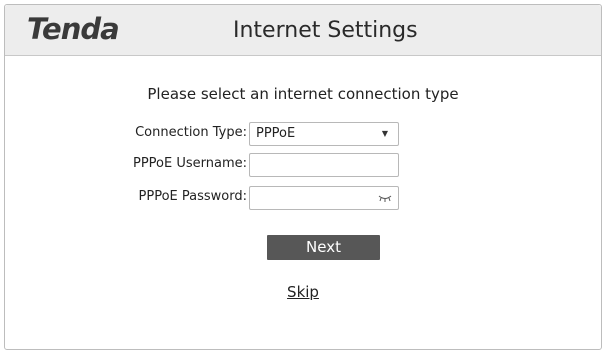 This screenshot has width=606, height=352. What do you see at coordinates (276, 133) in the screenshot?
I see `connection-type-value: PPPoE` at bounding box center [276, 133].